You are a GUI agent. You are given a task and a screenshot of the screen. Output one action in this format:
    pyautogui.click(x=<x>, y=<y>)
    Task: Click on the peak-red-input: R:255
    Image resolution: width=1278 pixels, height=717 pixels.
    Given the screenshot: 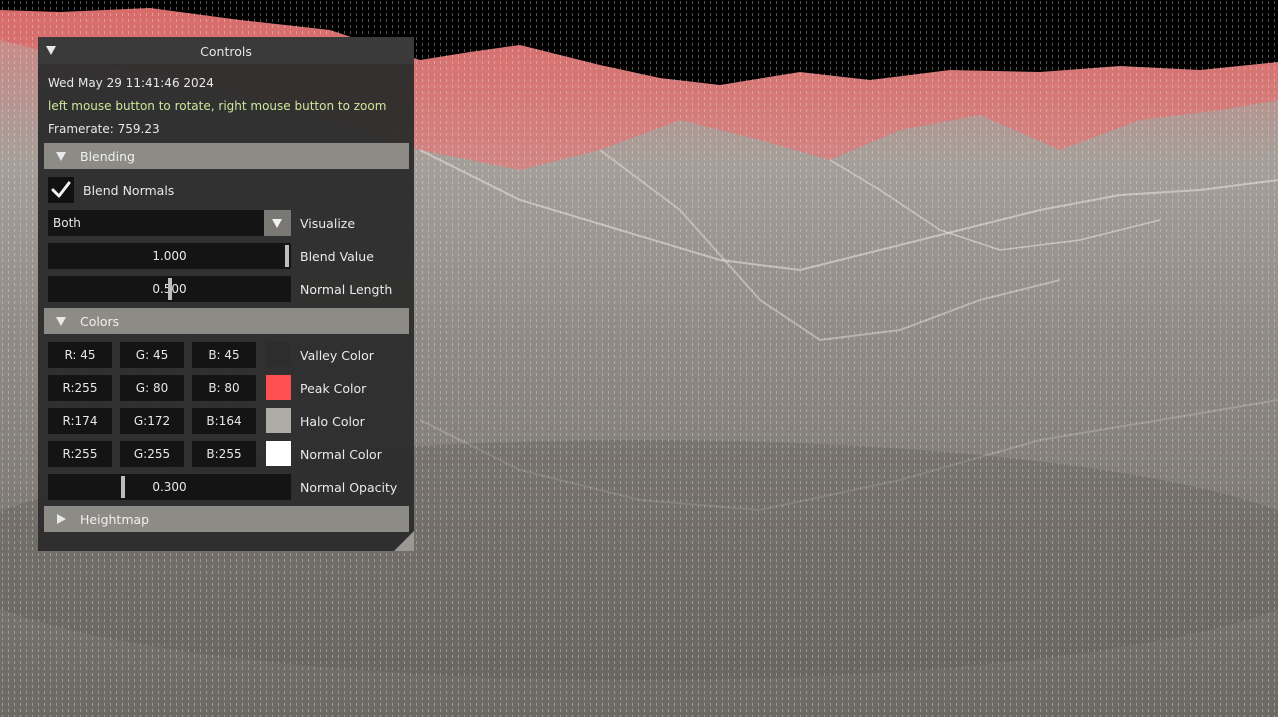 What is the action you would take?
    pyautogui.click(x=80, y=388)
    